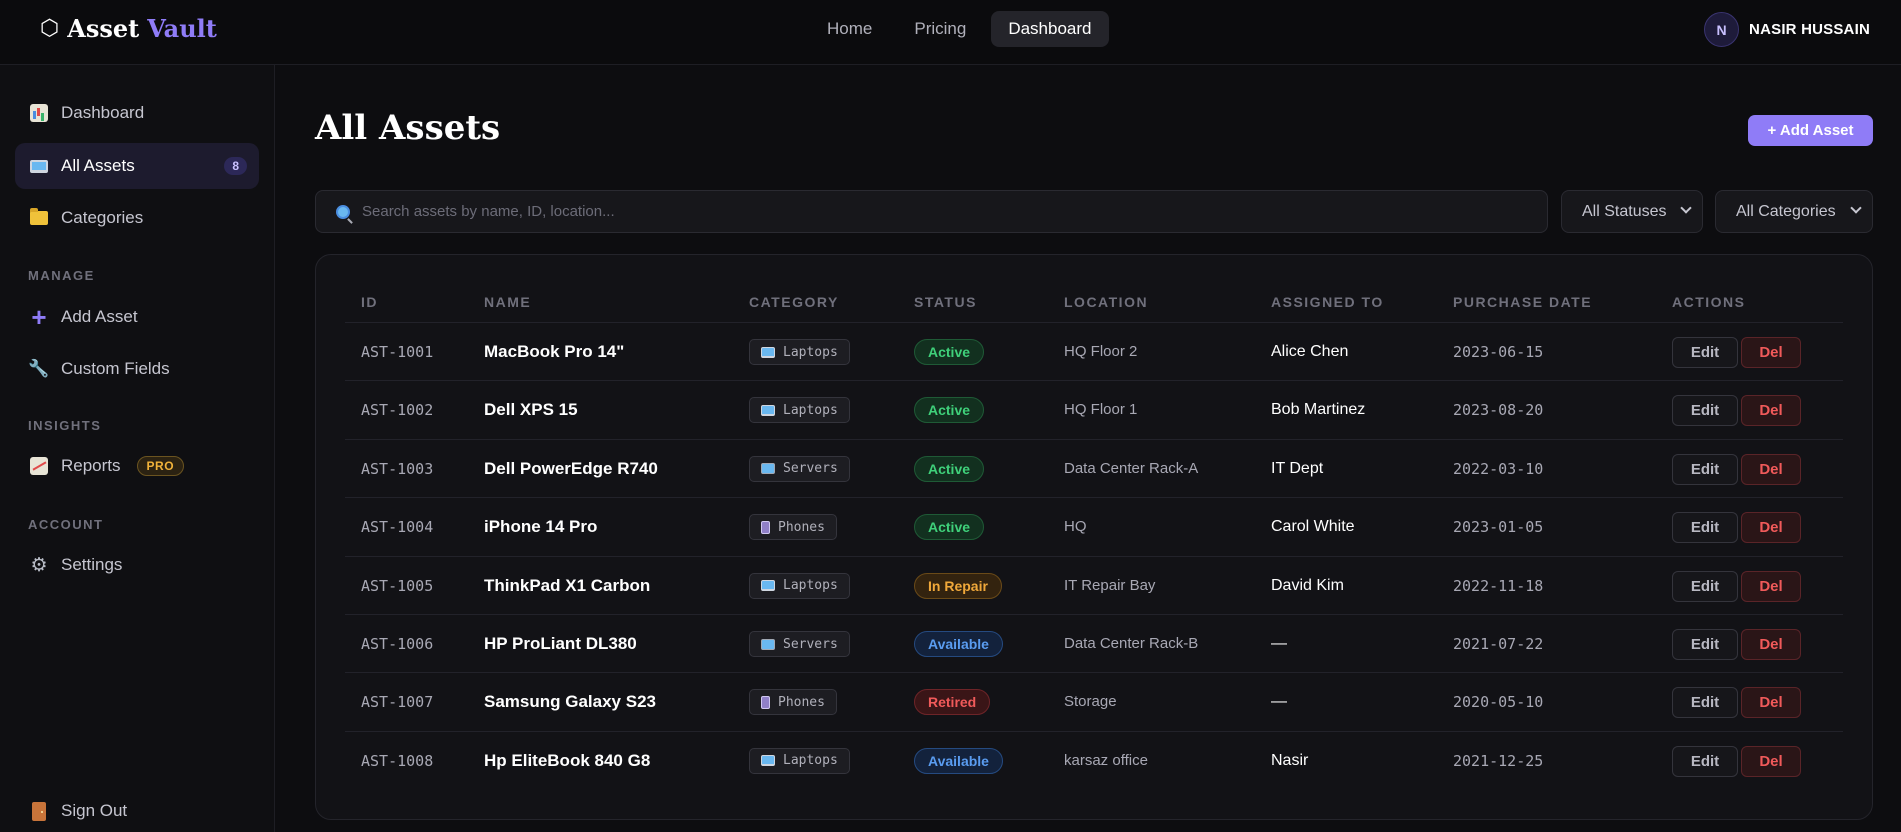 This screenshot has height=832, width=1901. What do you see at coordinates (1498, 644) in the screenshot?
I see `purchase-date: 2021-07-22` at bounding box center [1498, 644].